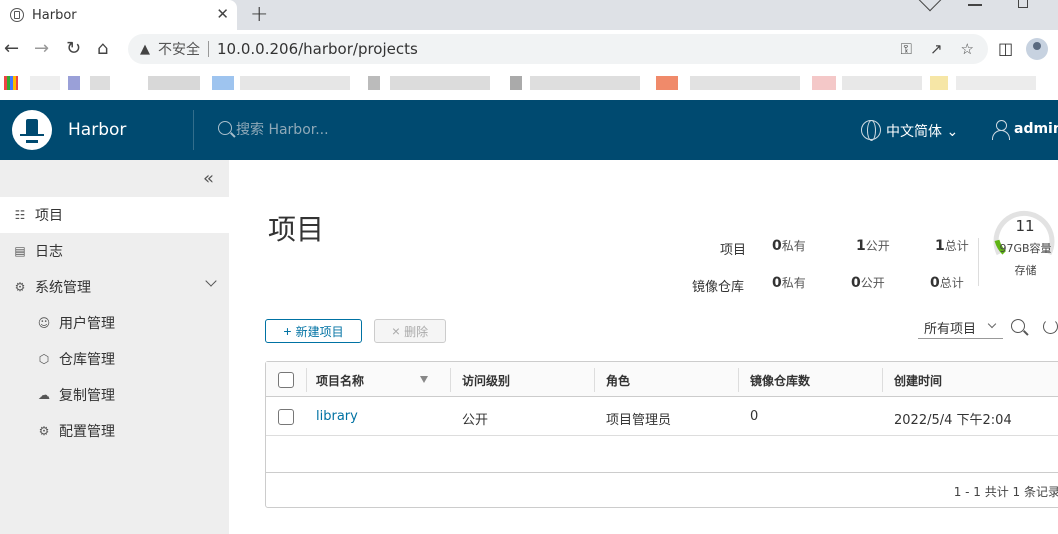 The height and width of the screenshot is (534, 1058). What do you see at coordinates (914, 132) in the screenshot?
I see `language-label: 中文简体` at bounding box center [914, 132].